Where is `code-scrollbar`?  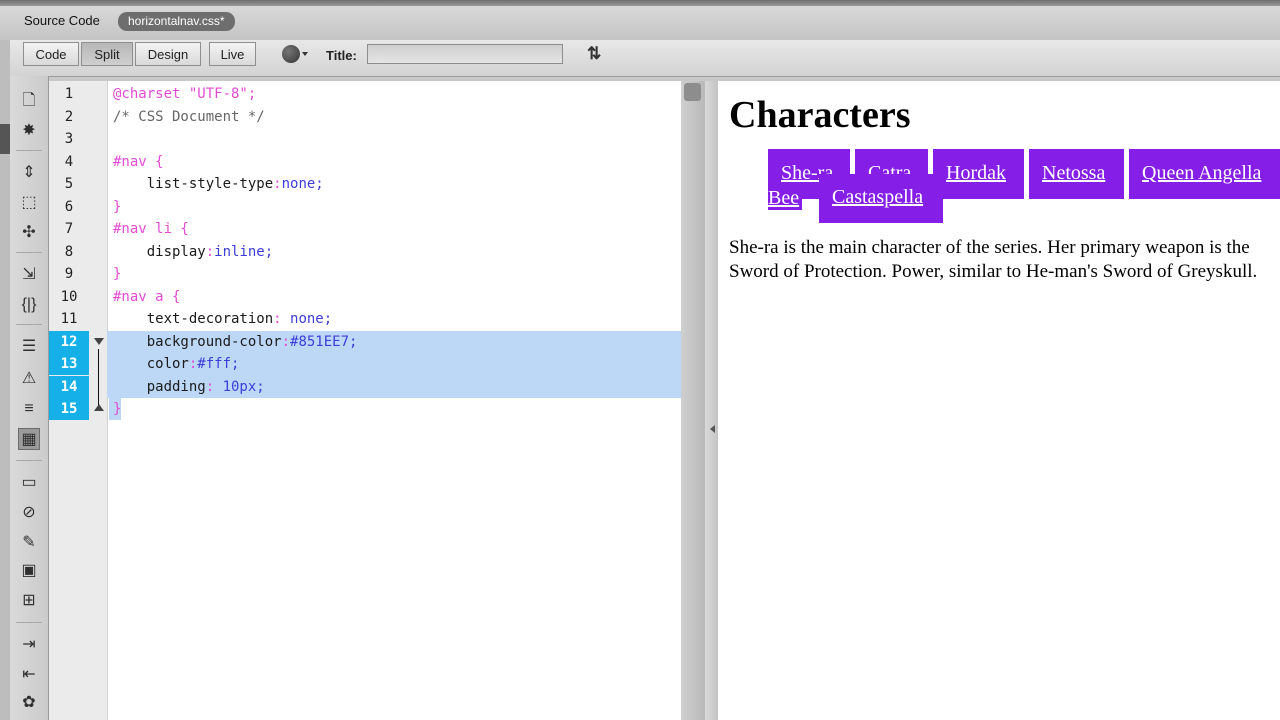
code-scrollbar is located at coordinates (693, 400).